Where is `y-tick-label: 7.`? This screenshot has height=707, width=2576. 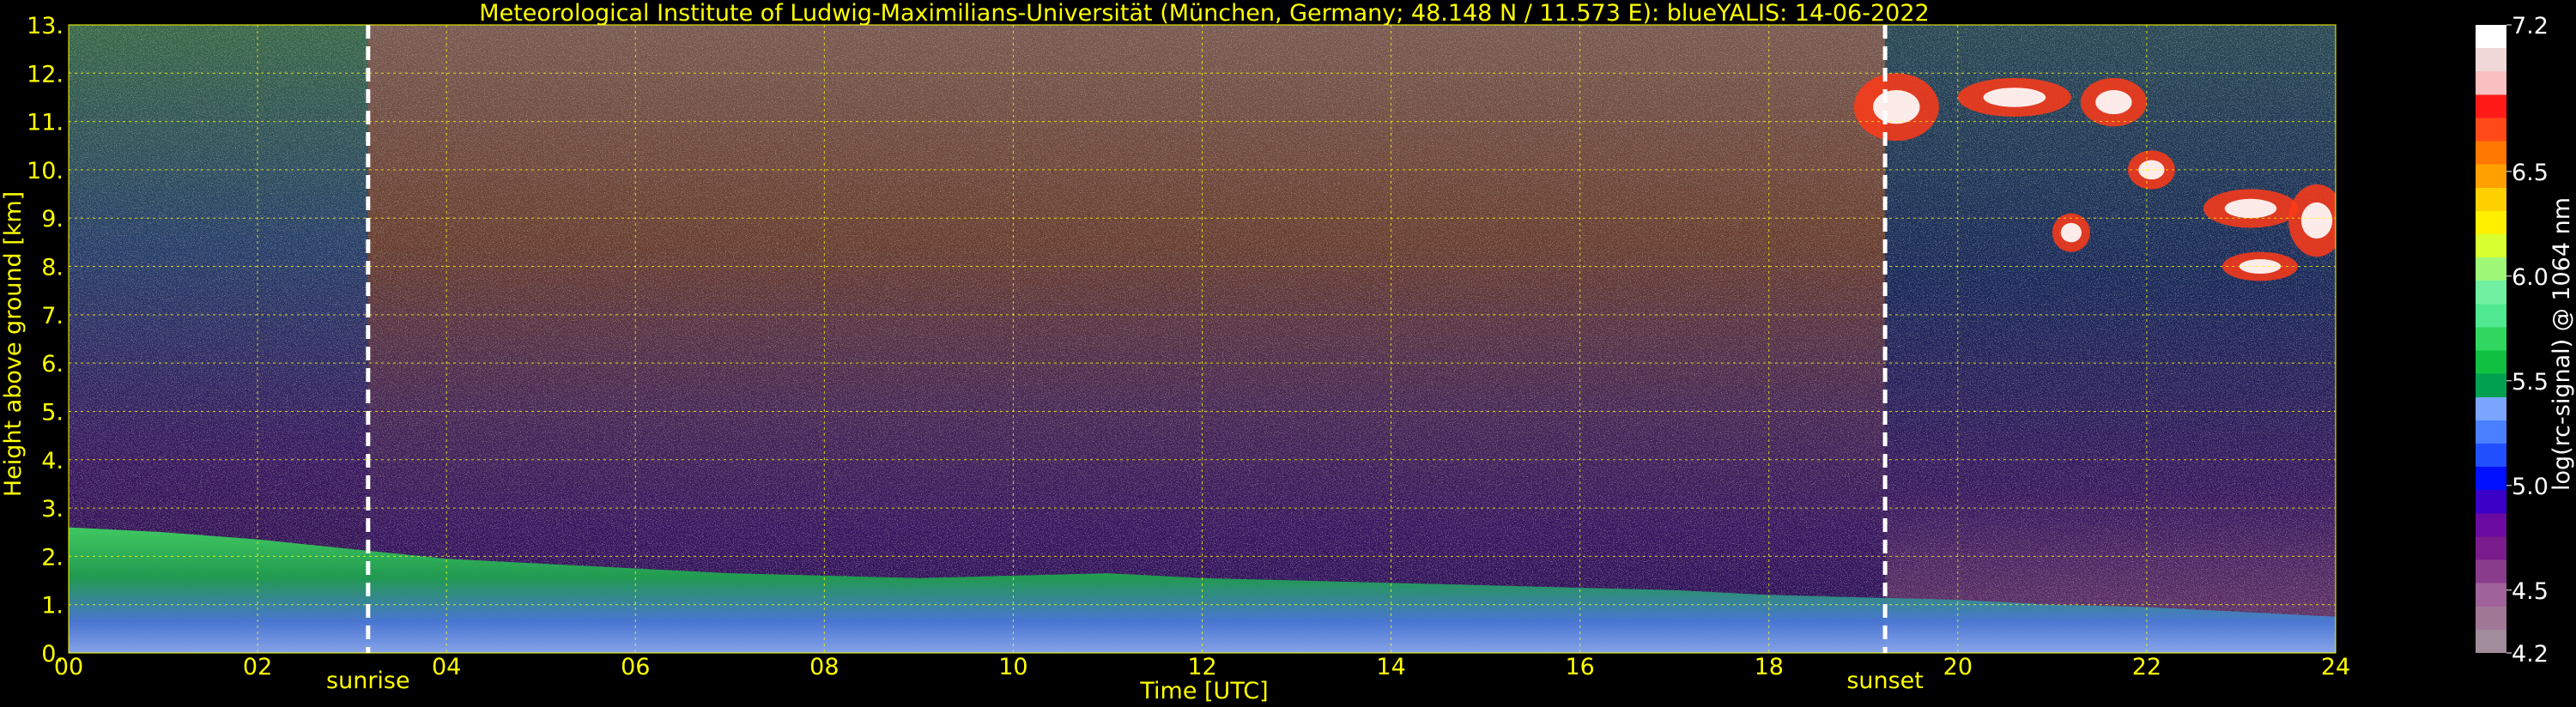 y-tick-label: 7. is located at coordinates (52, 316).